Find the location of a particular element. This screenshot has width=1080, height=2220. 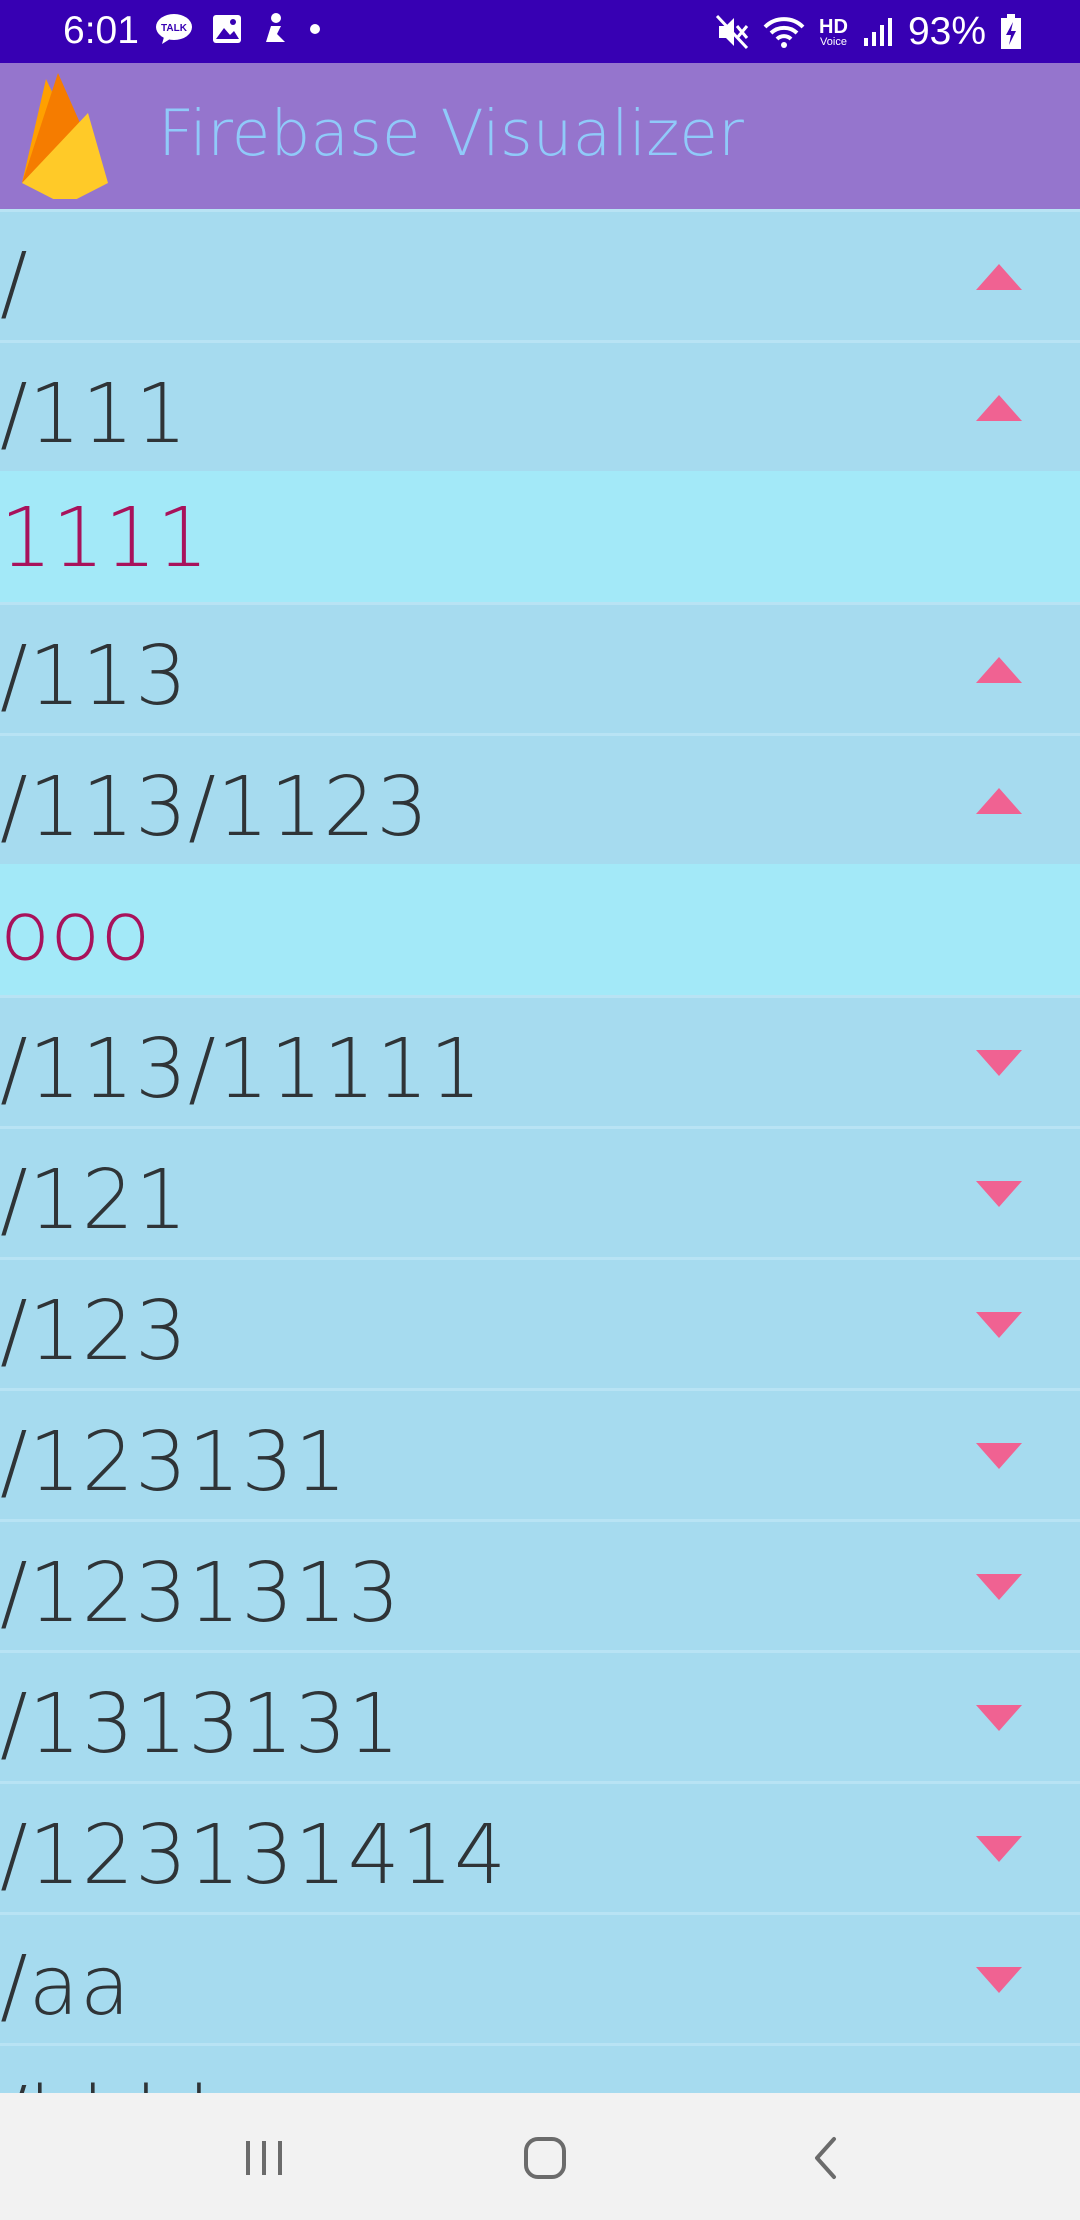

status-bar: 6:01 TALK HD Voice 93% is located at coordinates (540, 31).